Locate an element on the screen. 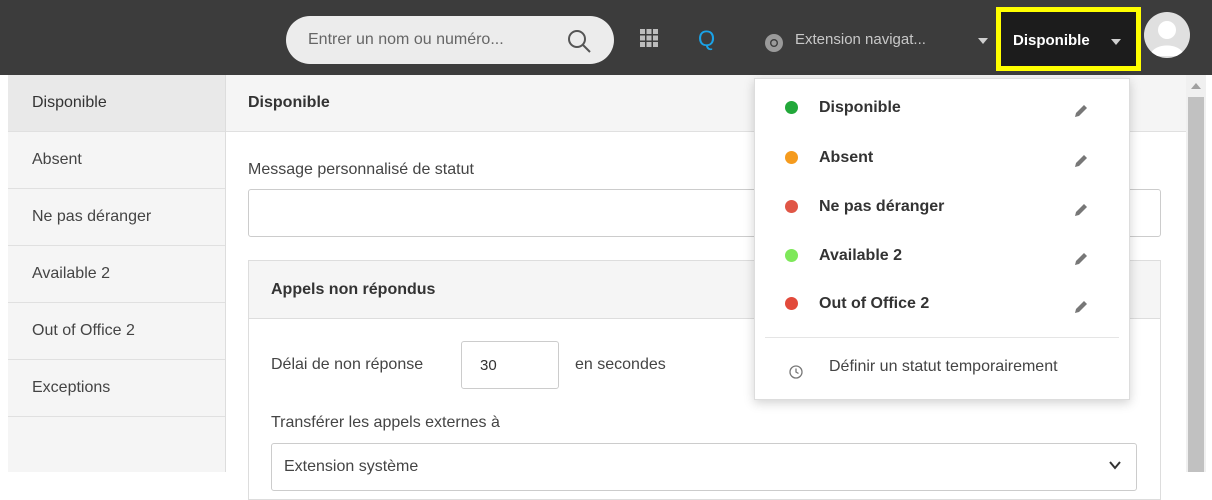 This screenshot has width=1212, height=500. search-icon is located at coordinates (579, 41).